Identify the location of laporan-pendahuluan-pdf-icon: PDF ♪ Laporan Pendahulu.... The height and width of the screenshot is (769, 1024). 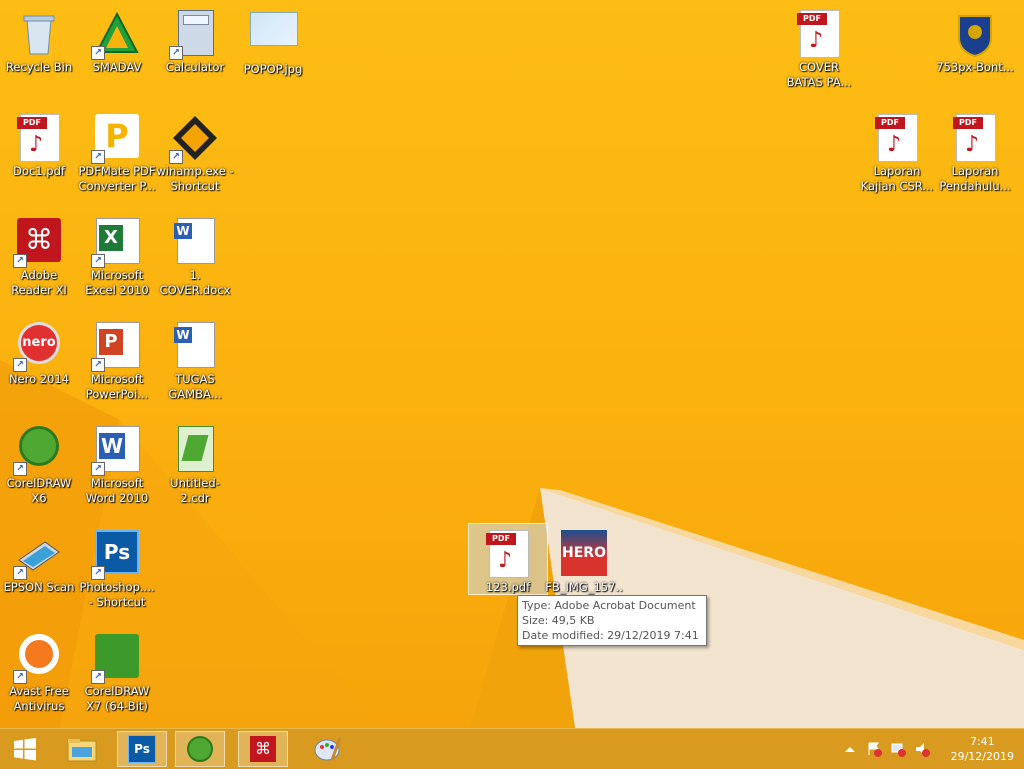
(975, 151).